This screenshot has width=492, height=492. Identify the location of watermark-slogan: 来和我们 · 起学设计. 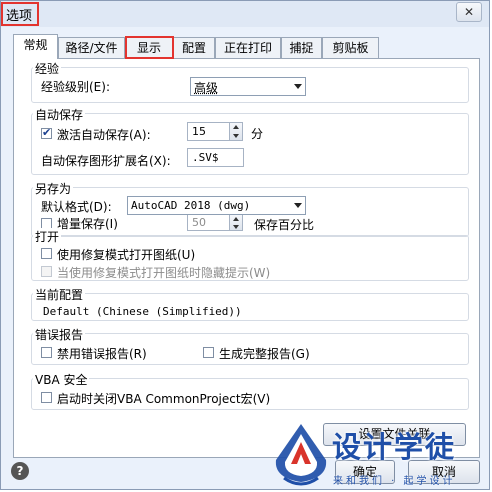
(394, 481).